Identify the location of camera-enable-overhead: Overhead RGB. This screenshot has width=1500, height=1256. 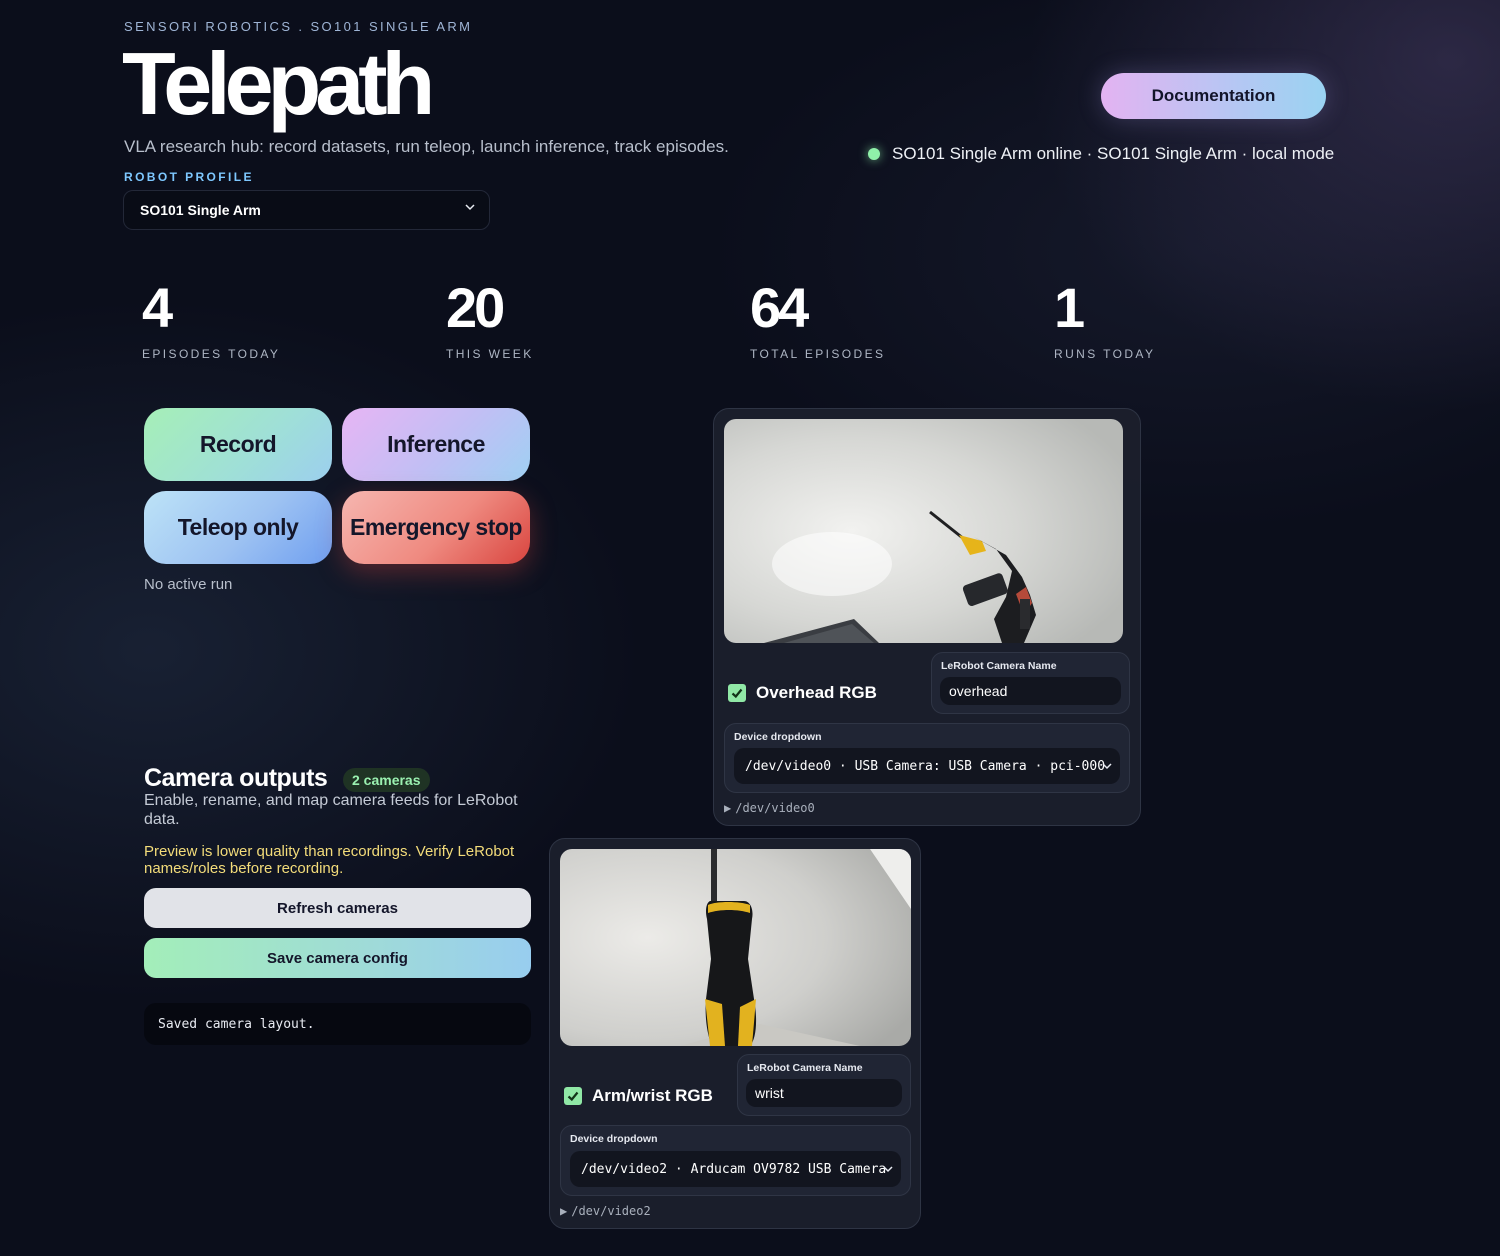
(802, 693).